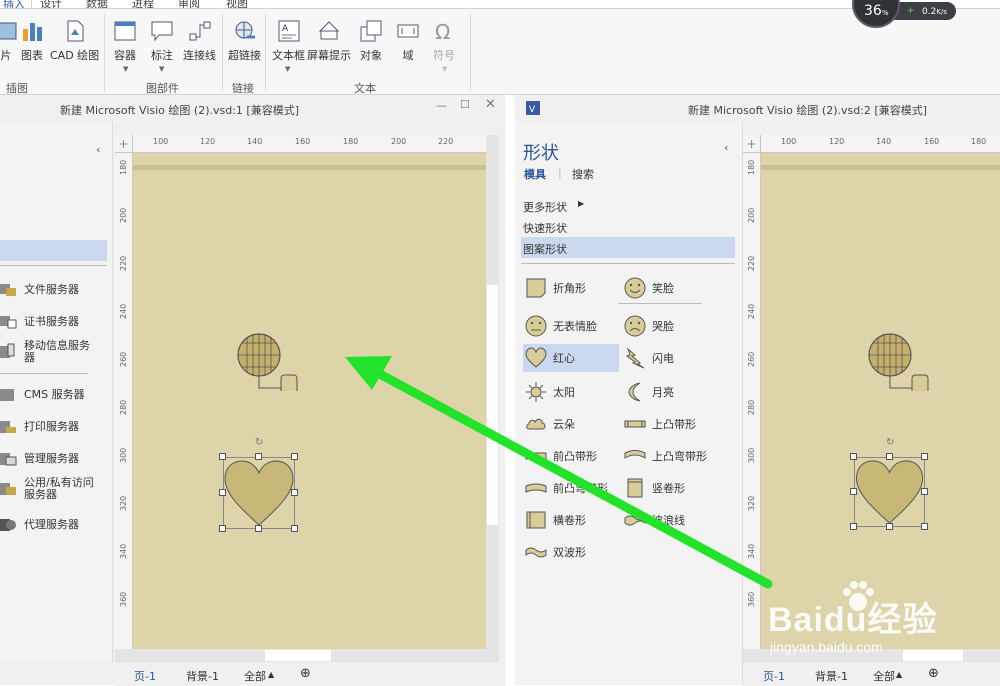 The width and height of the screenshot is (1000, 686). I want to click on baidu-watermark: Baidu经验 jingyan.baidu.com, so click(884, 621).